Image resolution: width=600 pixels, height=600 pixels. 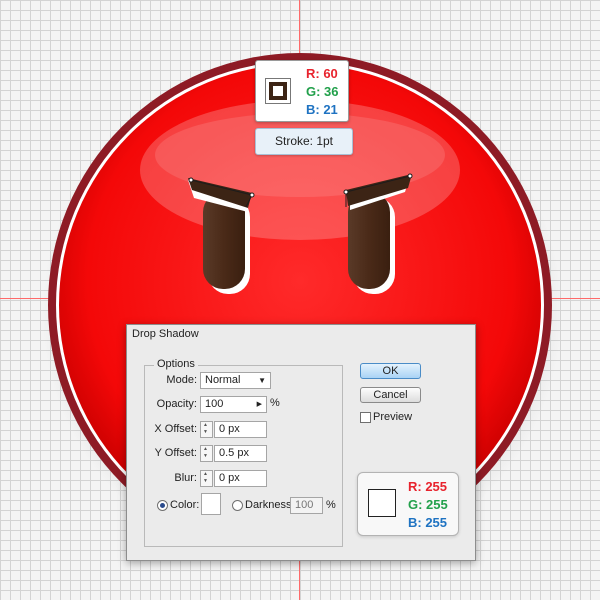 What do you see at coordinates (390, 395) in the screenshot?
I see `cancel-button: Cancel` at bounding box center [390, 395].